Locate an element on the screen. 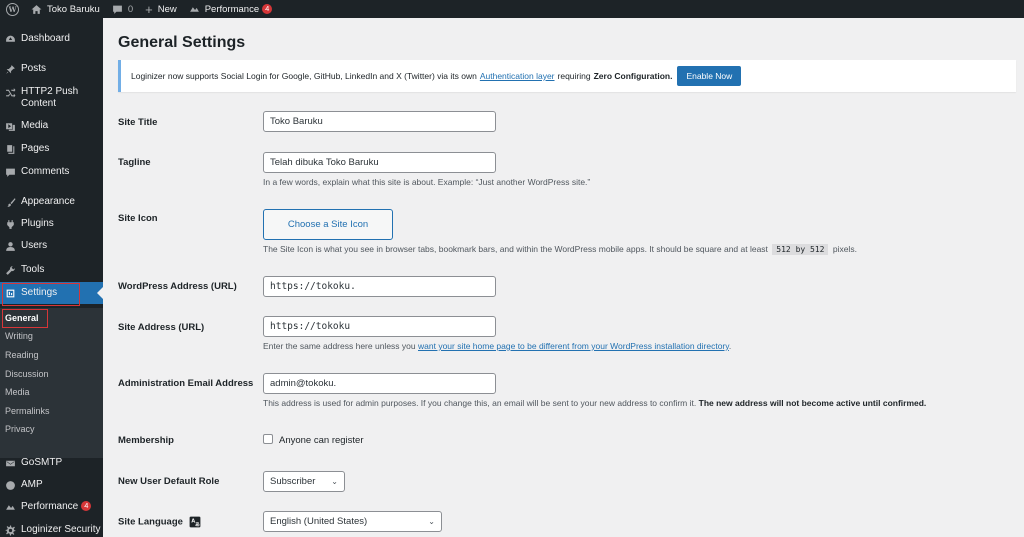  sidebar-item-gosmtp: GoSMTP is located at coordinates (51, 463).